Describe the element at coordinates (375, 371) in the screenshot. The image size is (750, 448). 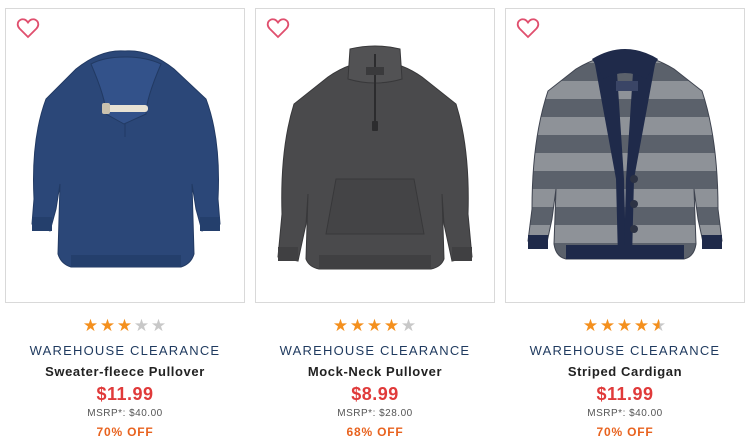
I see `product-name: Mock-Neck Pullover` at that location.